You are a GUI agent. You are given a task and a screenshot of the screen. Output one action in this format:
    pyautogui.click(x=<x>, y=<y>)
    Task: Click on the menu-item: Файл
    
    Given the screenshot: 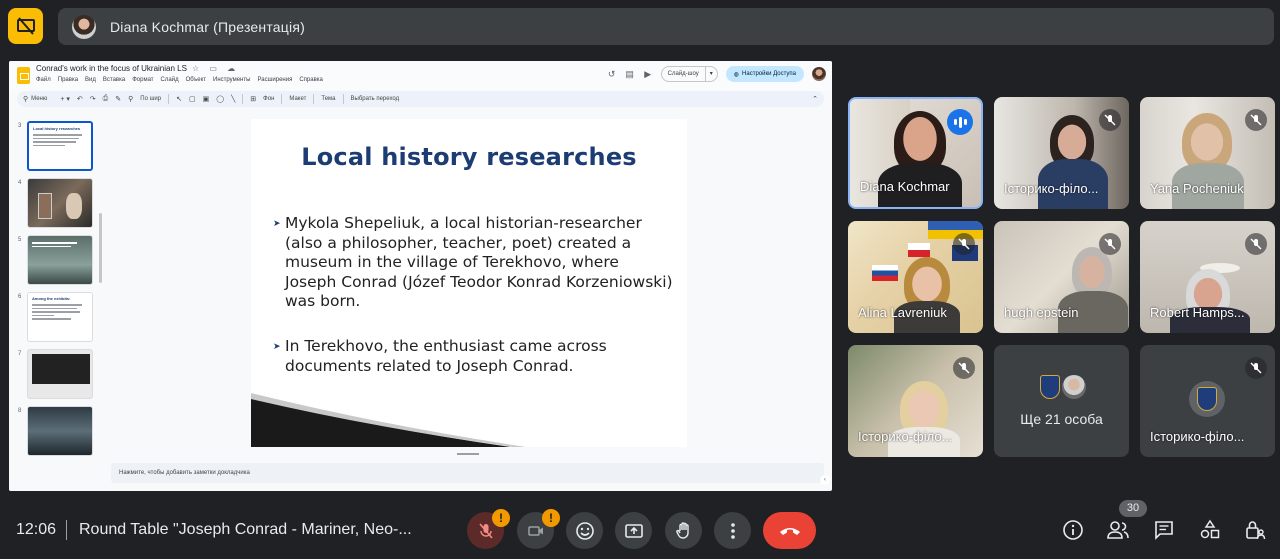 What is the action you would take?
    pyautogui.click(x=43, y=80)
    